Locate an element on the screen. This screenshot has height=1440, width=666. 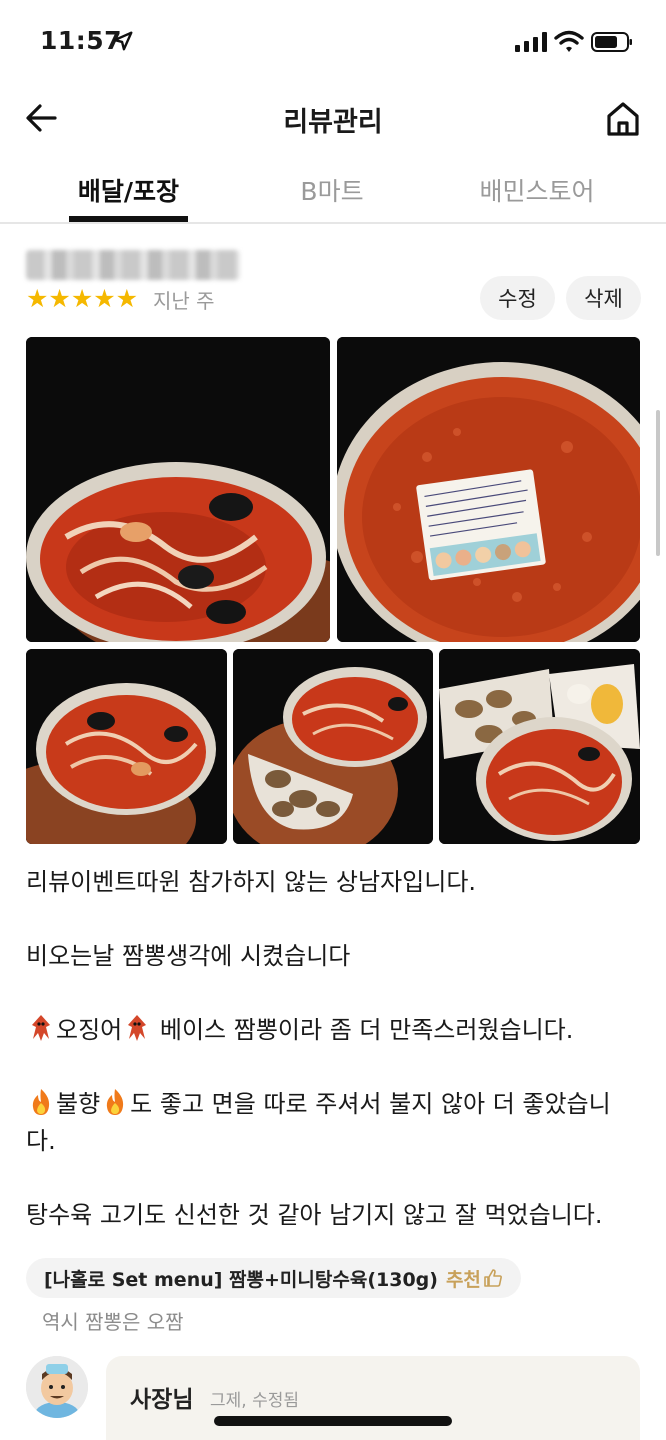
review-line: 다. is located at coordinates (41, 1141).